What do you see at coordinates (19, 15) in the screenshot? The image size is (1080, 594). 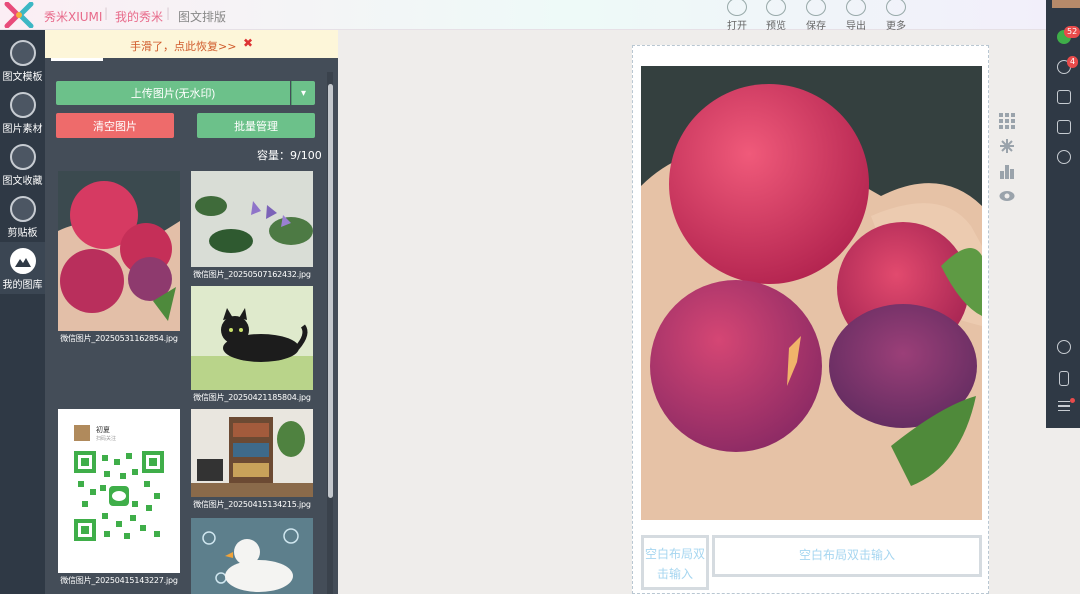 I see `xiumi-logo-icon` at bounding box center [19, 15].